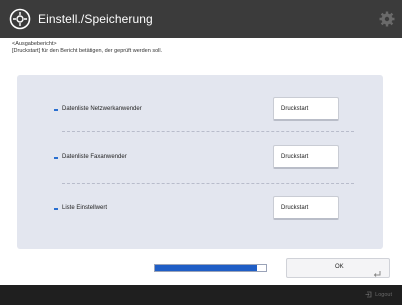  What do you see at coordinates (306, 109) in the screenshot?
I see `print-start-button-network-users: Druckstart` at bounding box center [306, 109].